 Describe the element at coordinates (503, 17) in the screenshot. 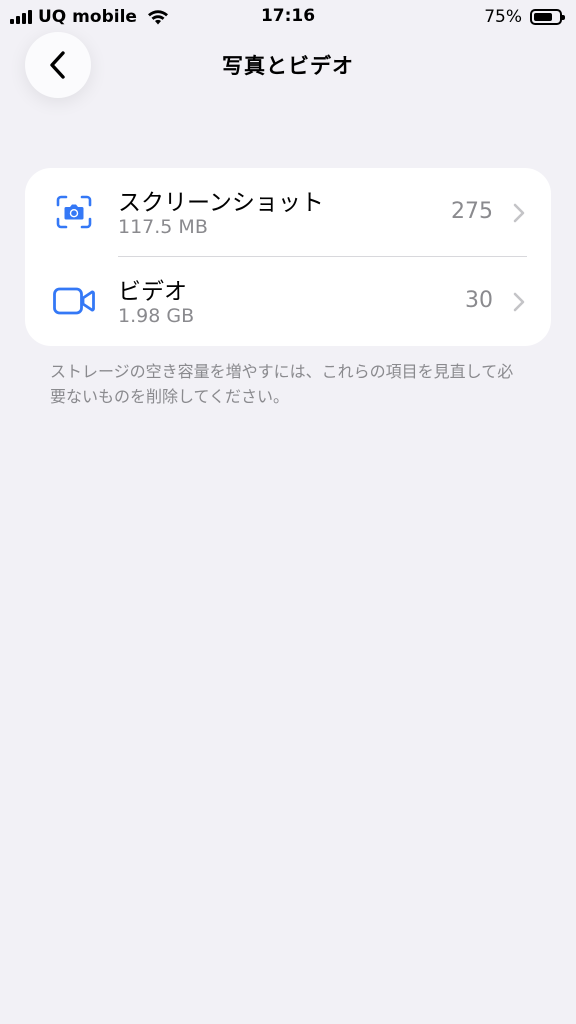

I see `battery-percent: 75%` at that location.